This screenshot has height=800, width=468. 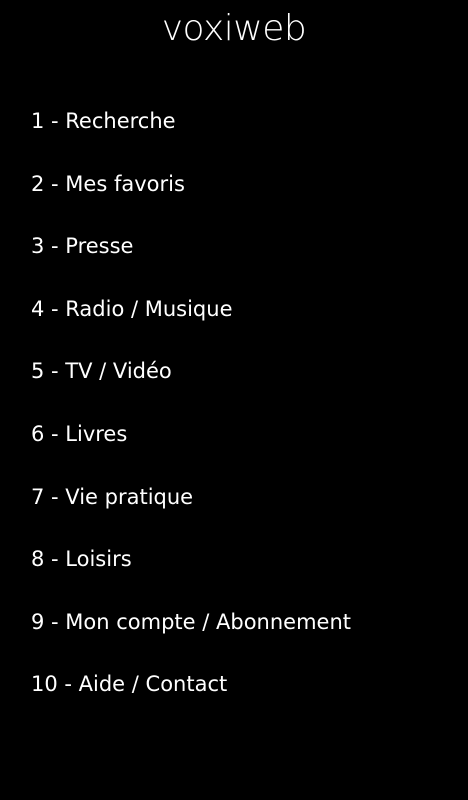 What do you see at coordinates (234, 684) in the screenshot?
I see `menu-item-aide-contact: 10 - Aide / Contact` at bounding box center [234, 684].